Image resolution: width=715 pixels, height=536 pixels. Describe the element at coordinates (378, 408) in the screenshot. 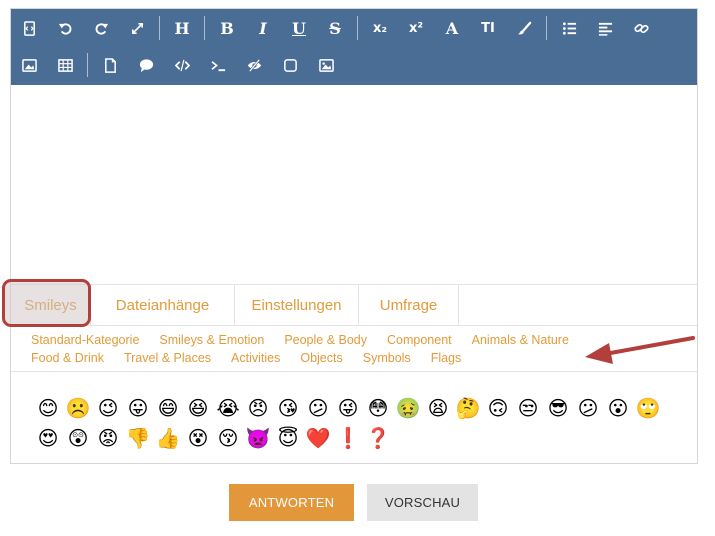

I see `emoji-button: 😳` at that location.